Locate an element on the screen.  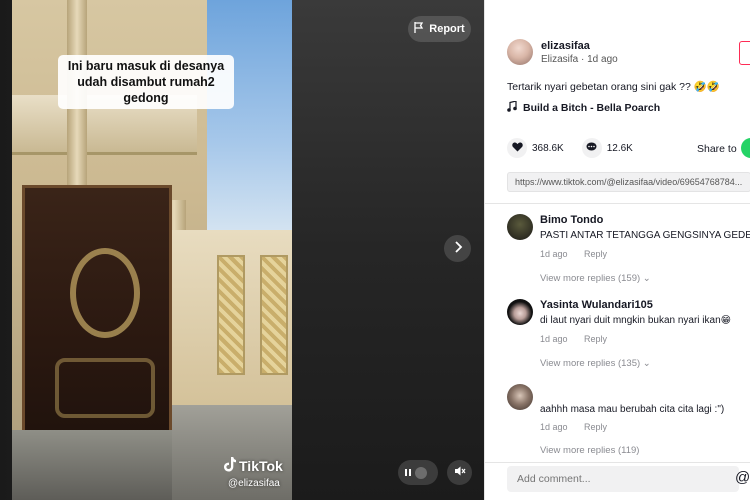
video-ground is located at coordinates (92, 465).